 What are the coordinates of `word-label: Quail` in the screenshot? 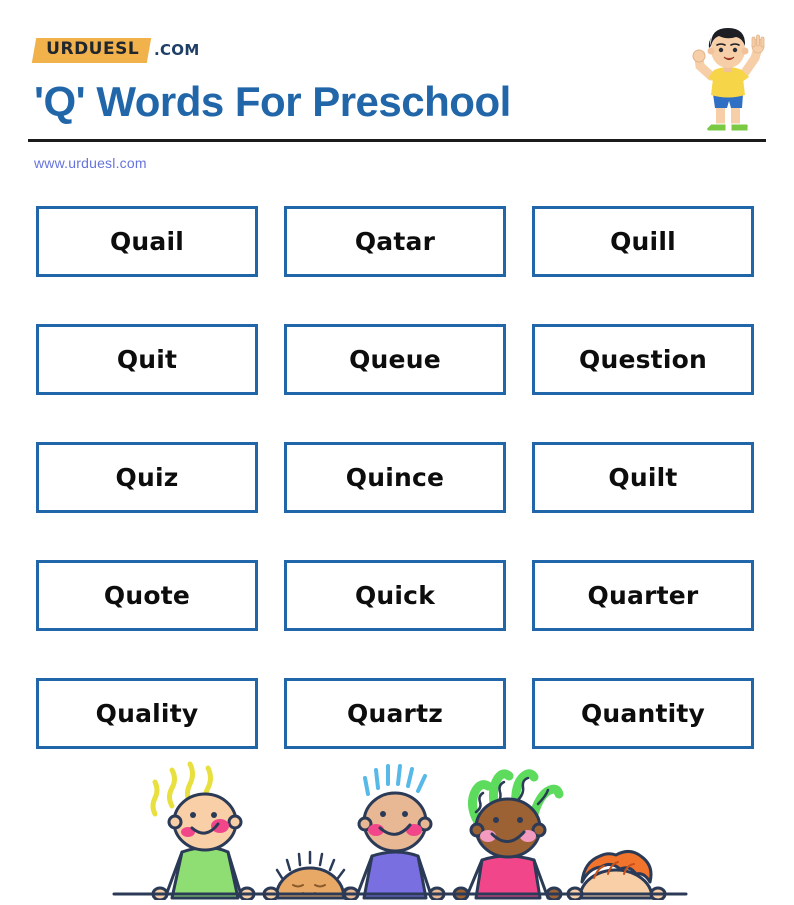 It's located at (147, 241).